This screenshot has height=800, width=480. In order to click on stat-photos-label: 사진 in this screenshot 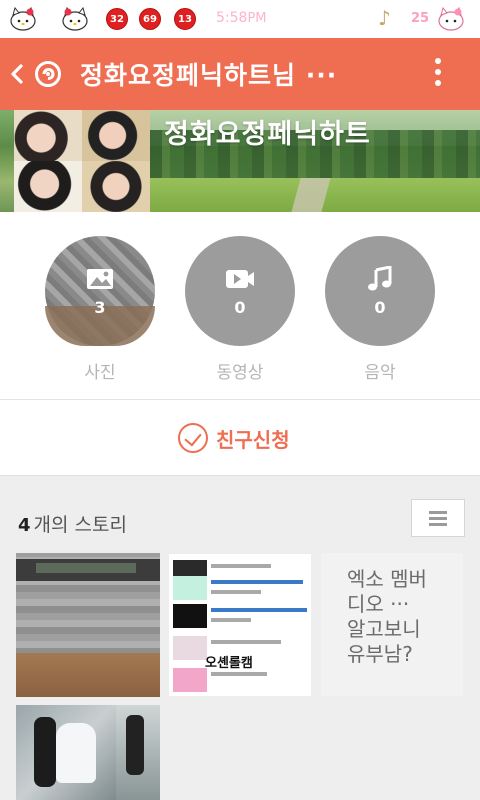, I will do `click(100, 373)`.